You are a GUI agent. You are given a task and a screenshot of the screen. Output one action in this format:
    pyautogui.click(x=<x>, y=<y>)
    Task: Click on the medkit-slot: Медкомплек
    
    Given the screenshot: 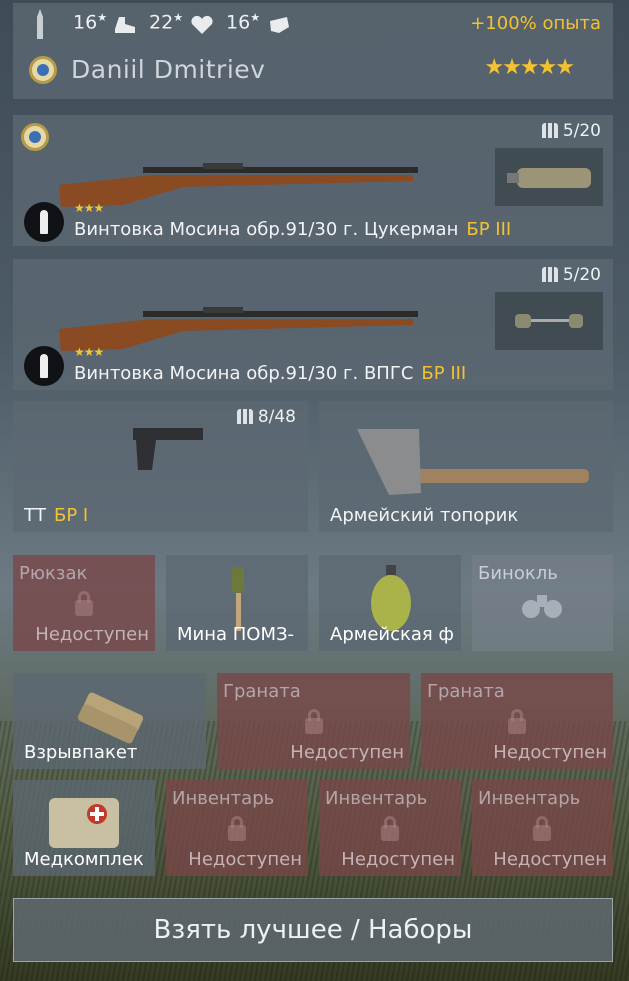 What is the action you would take?
    pyautogui.click(x=84, y=828)
    